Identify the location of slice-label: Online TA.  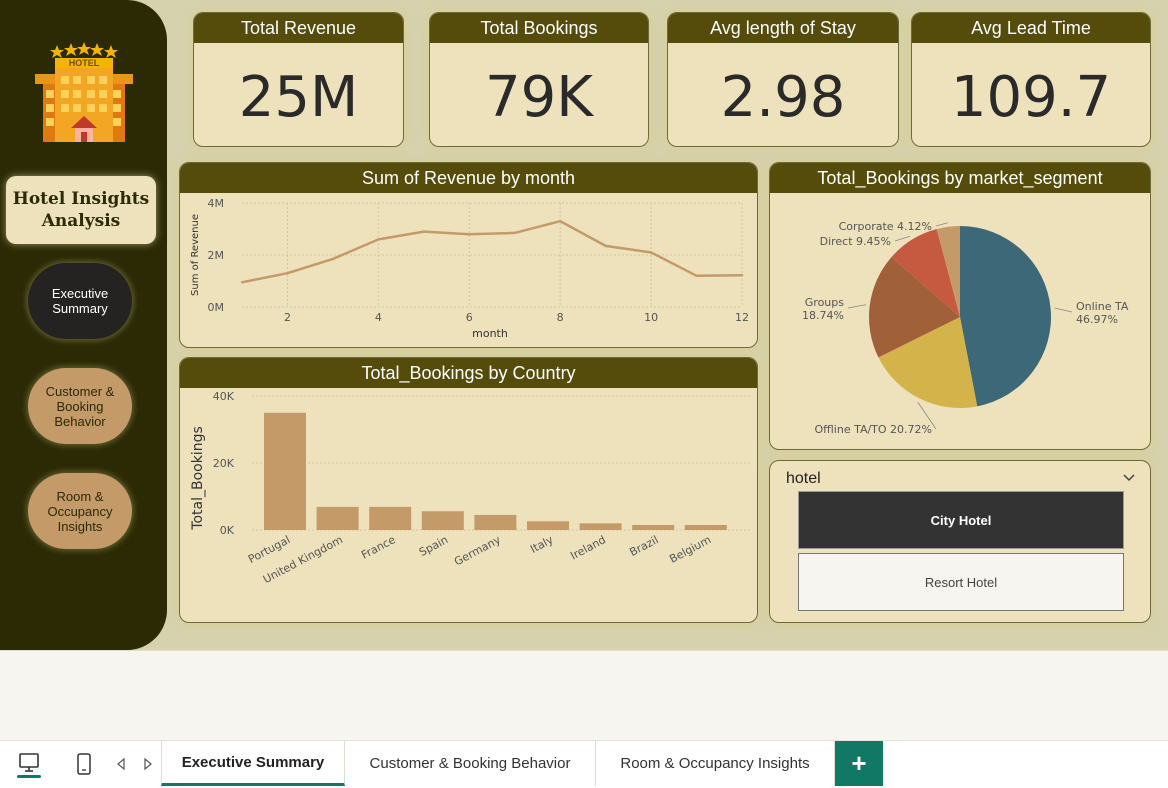
(1102, 306).